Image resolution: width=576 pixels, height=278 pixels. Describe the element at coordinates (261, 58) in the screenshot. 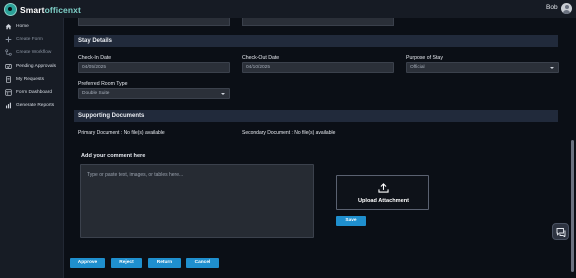

I see `check-out-label: Check-Out Date` at that location.